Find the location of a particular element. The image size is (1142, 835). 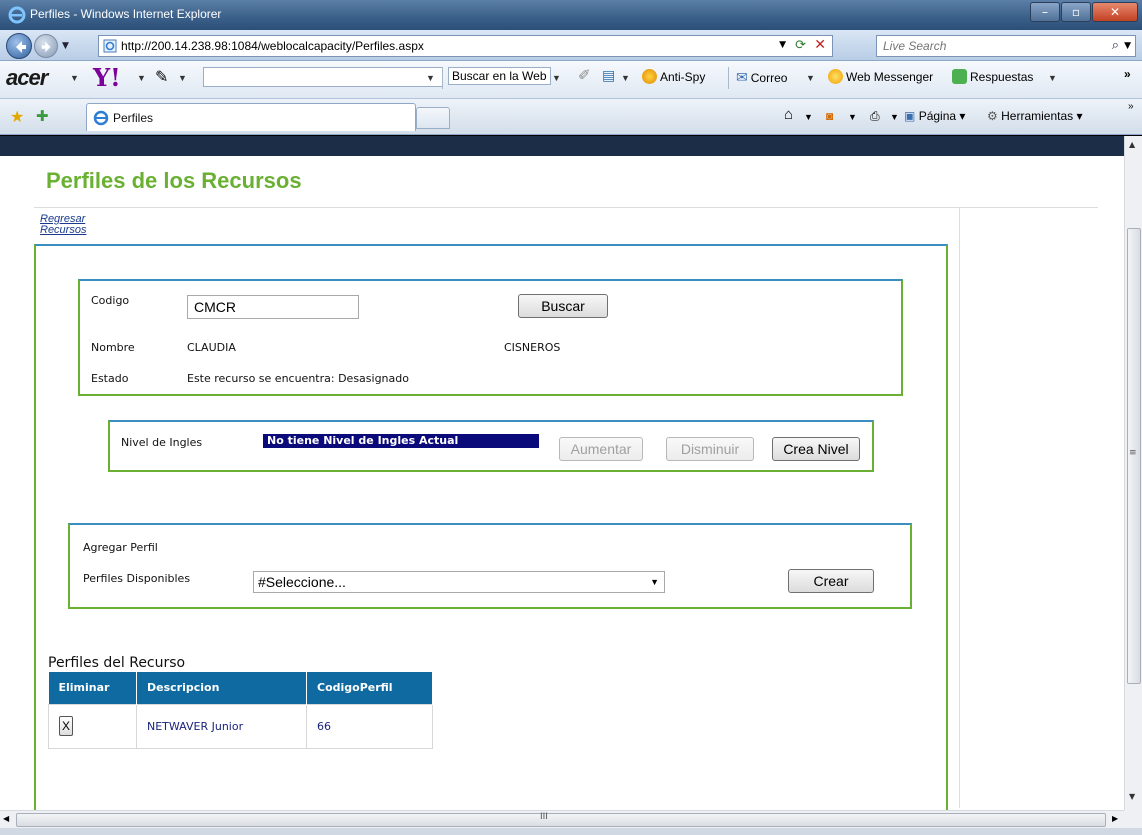

buscar-dropdown-icon: ▼ is located at coordinates (556, 78).